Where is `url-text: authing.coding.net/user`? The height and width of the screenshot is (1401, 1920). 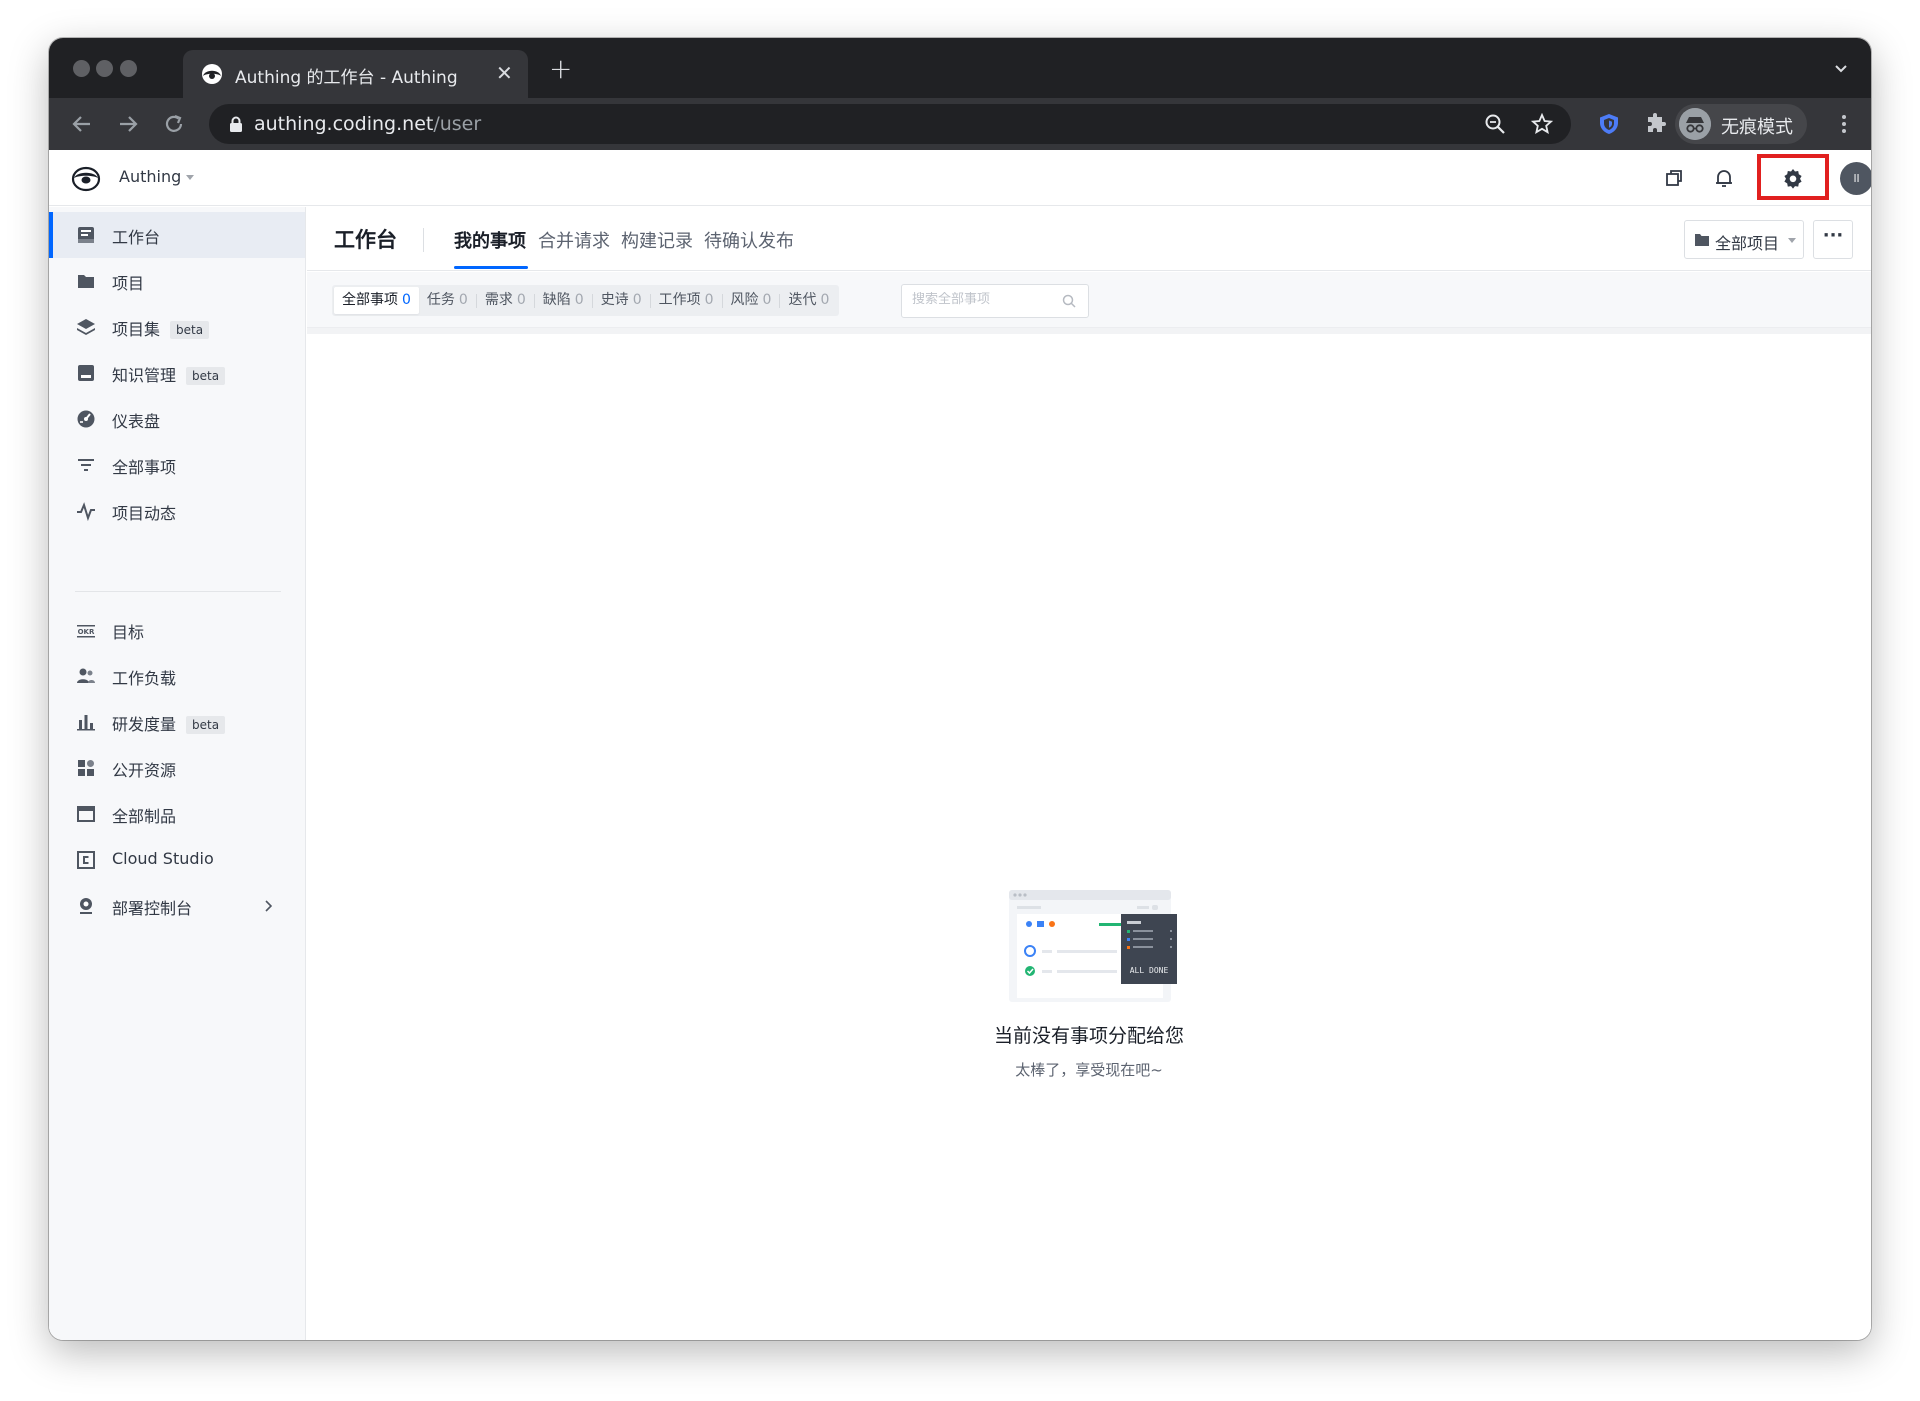
url-text: authing.coding.net/user is located at coordinates (367, 124).